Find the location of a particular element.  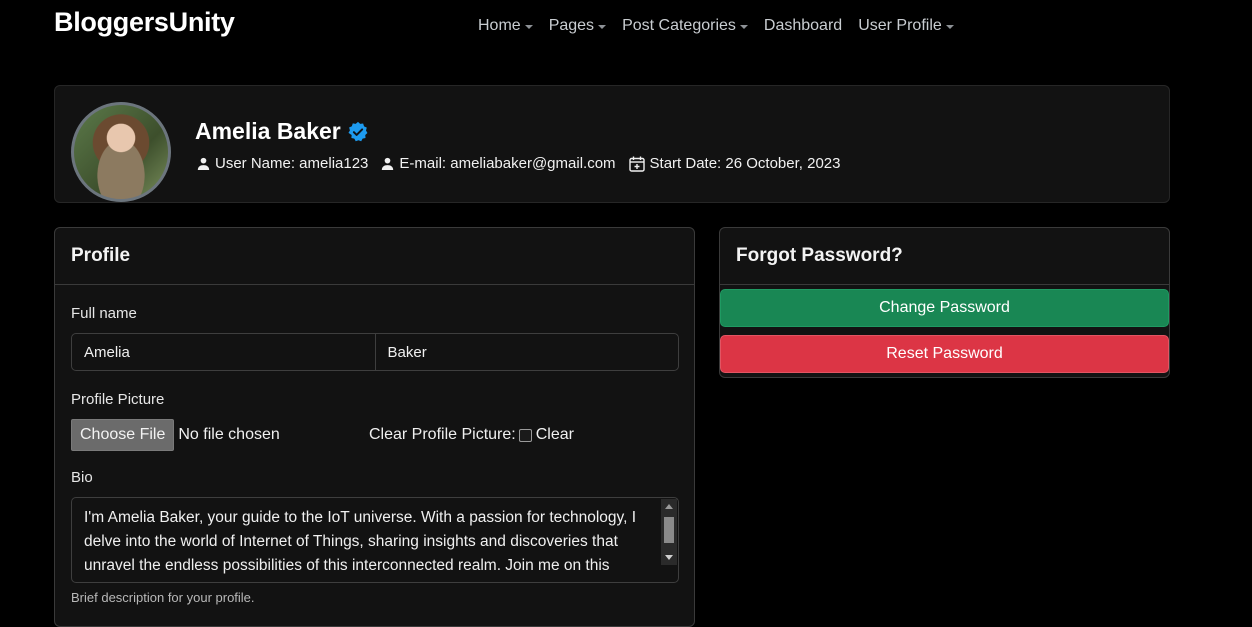

change-password-button: Change Password is located at coordinates (944, 308).